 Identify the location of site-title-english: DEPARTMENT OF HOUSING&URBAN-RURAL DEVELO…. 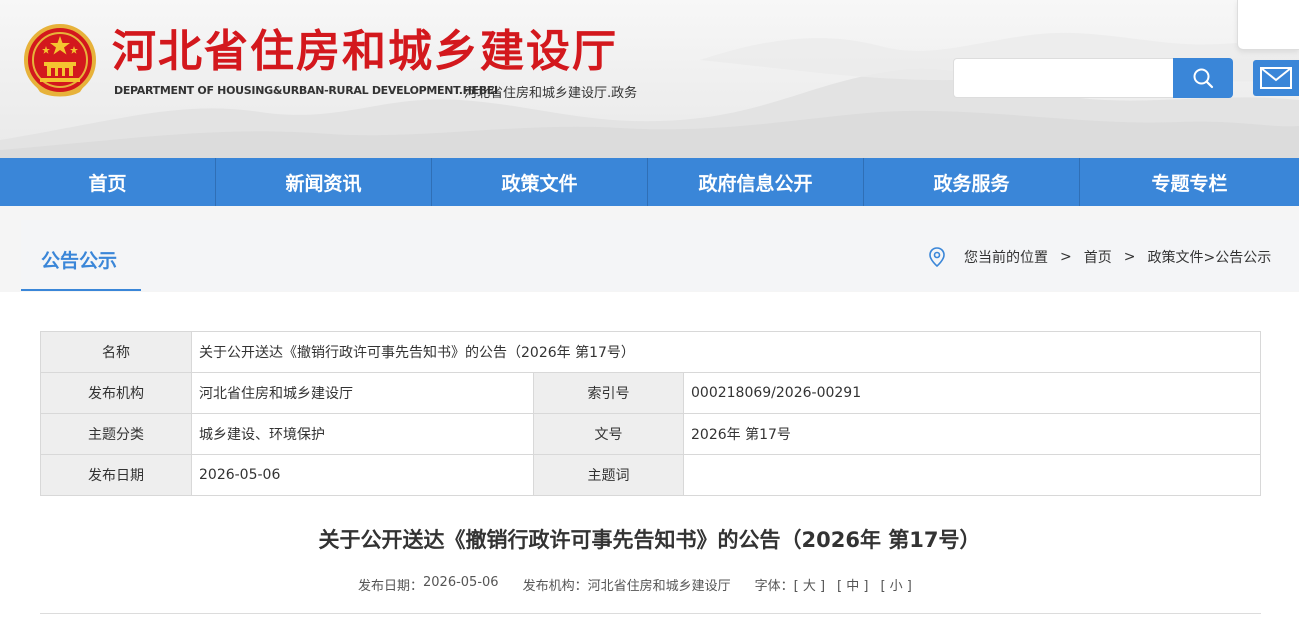
(306, 90).